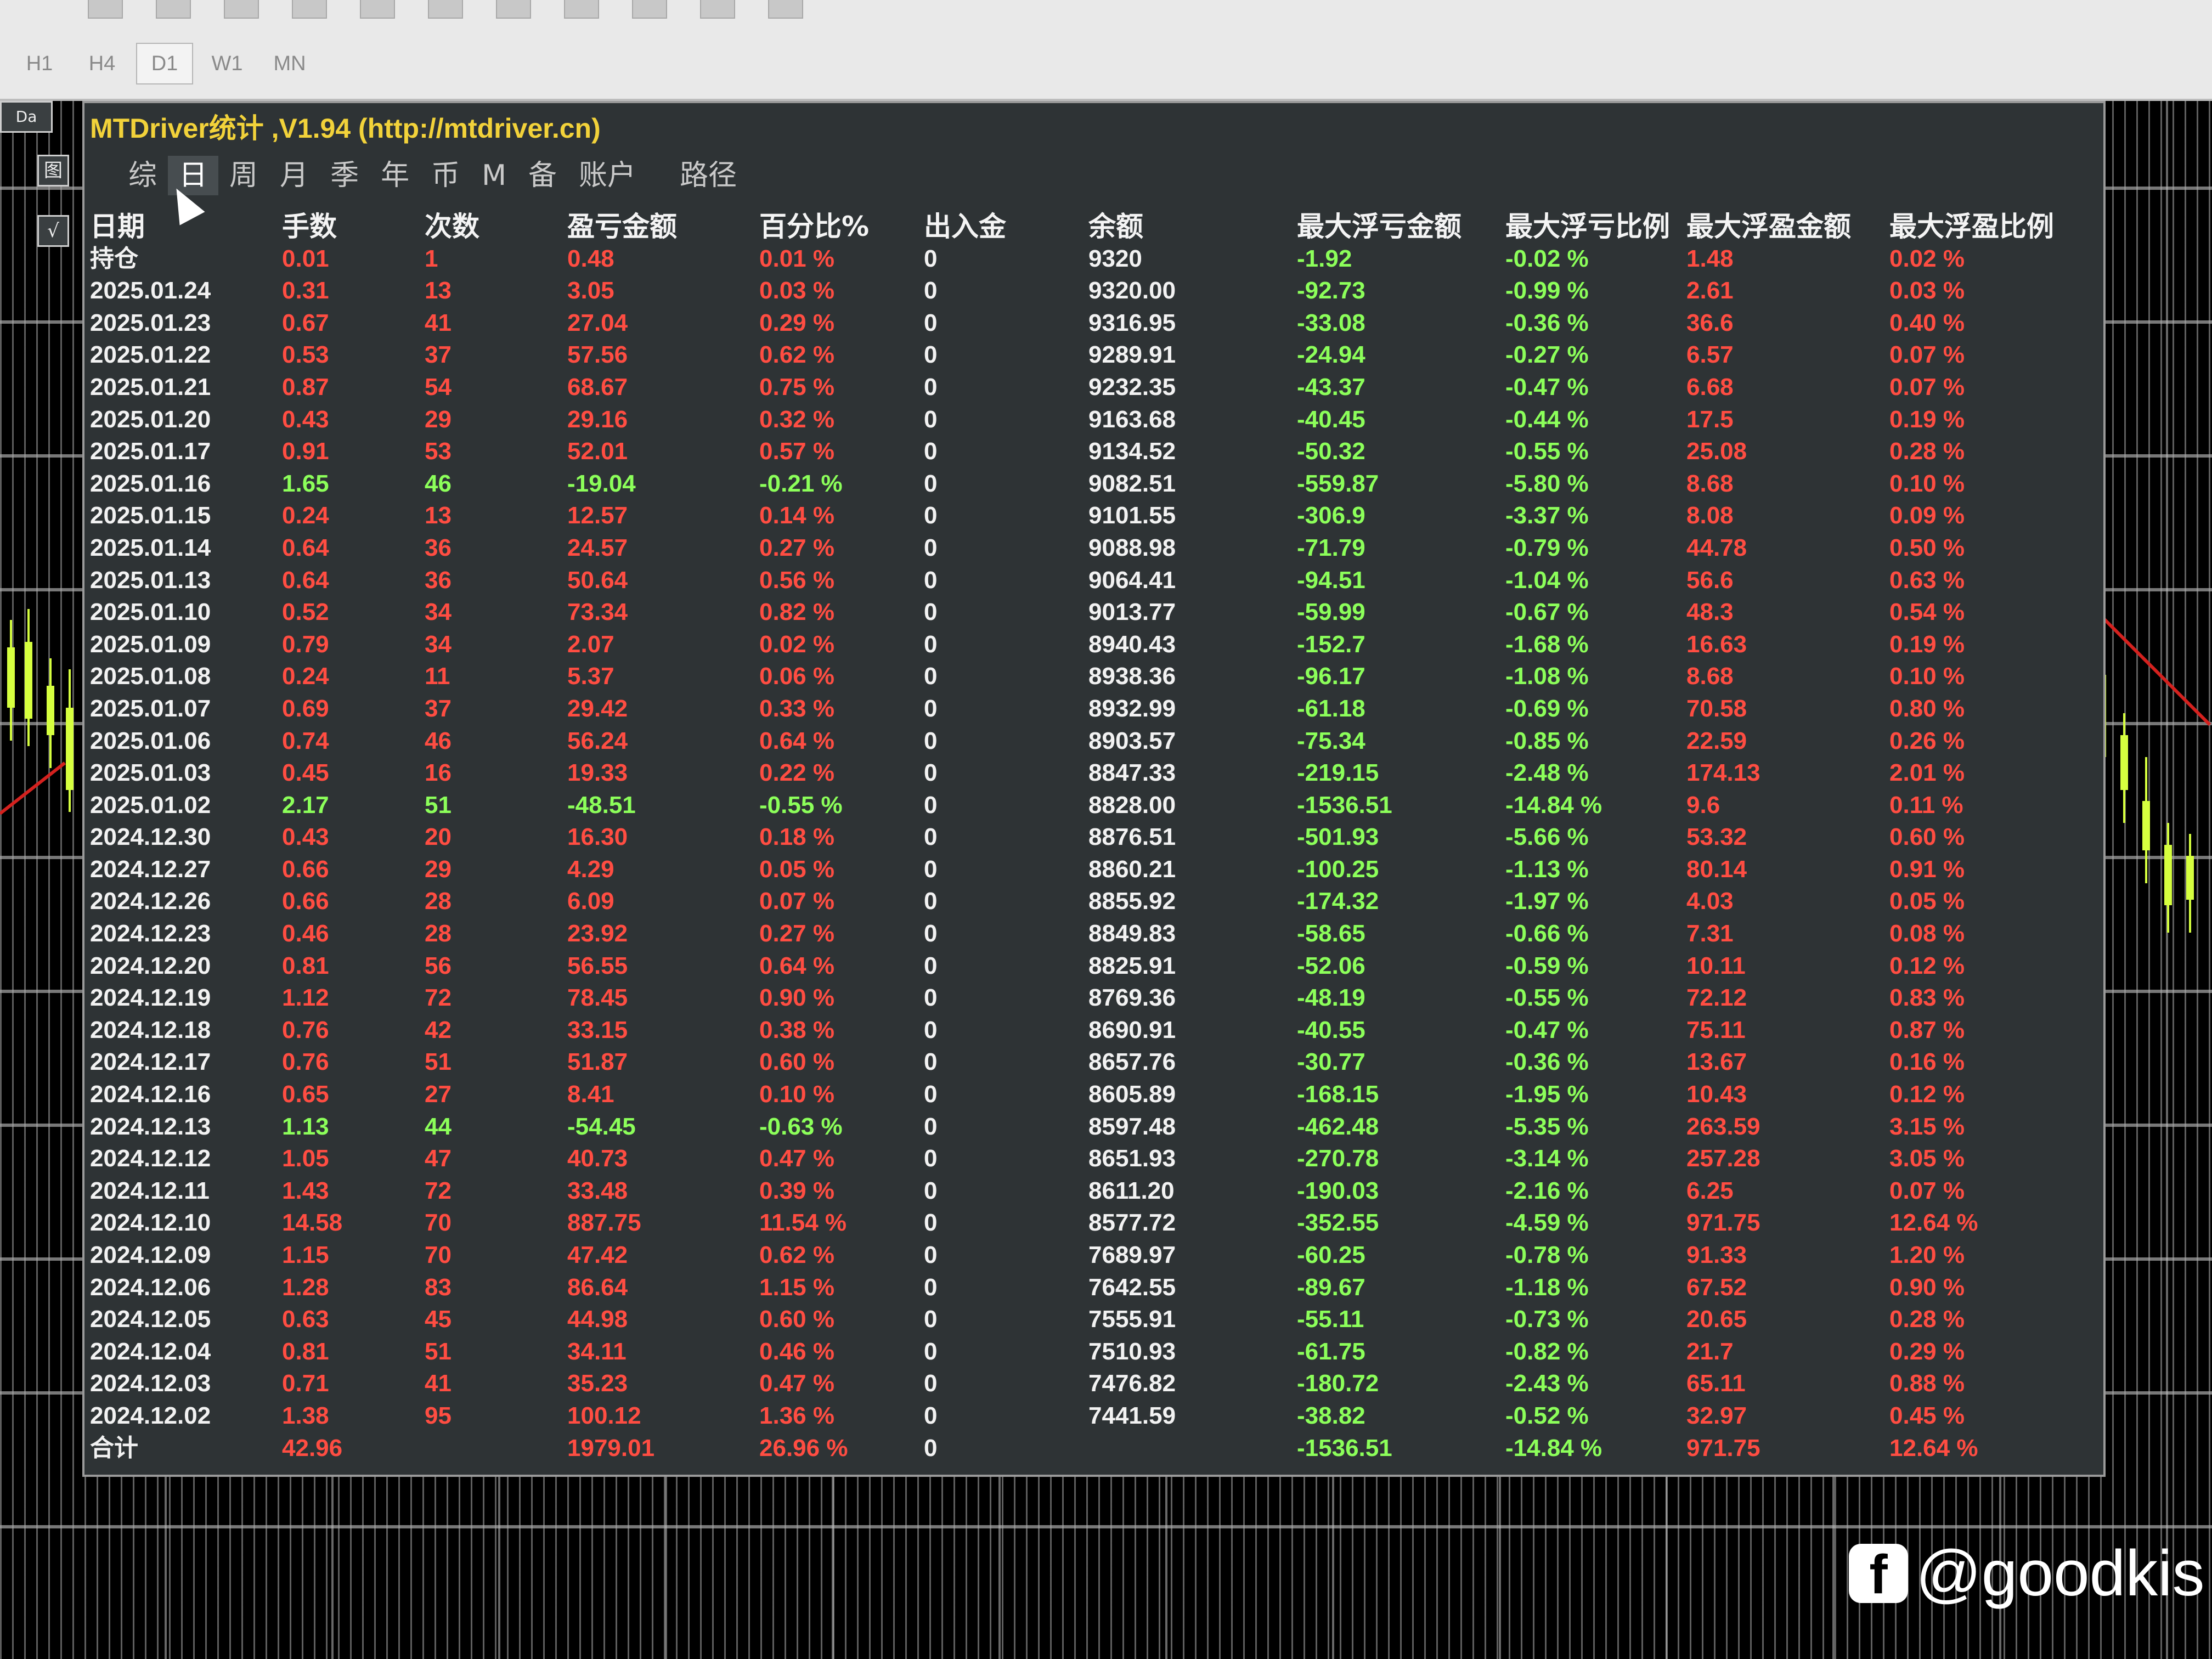 The height and width of the screenshot is (1659, 2212). I want to click on cell-pct: 0.46 %, so click(797, 1352).